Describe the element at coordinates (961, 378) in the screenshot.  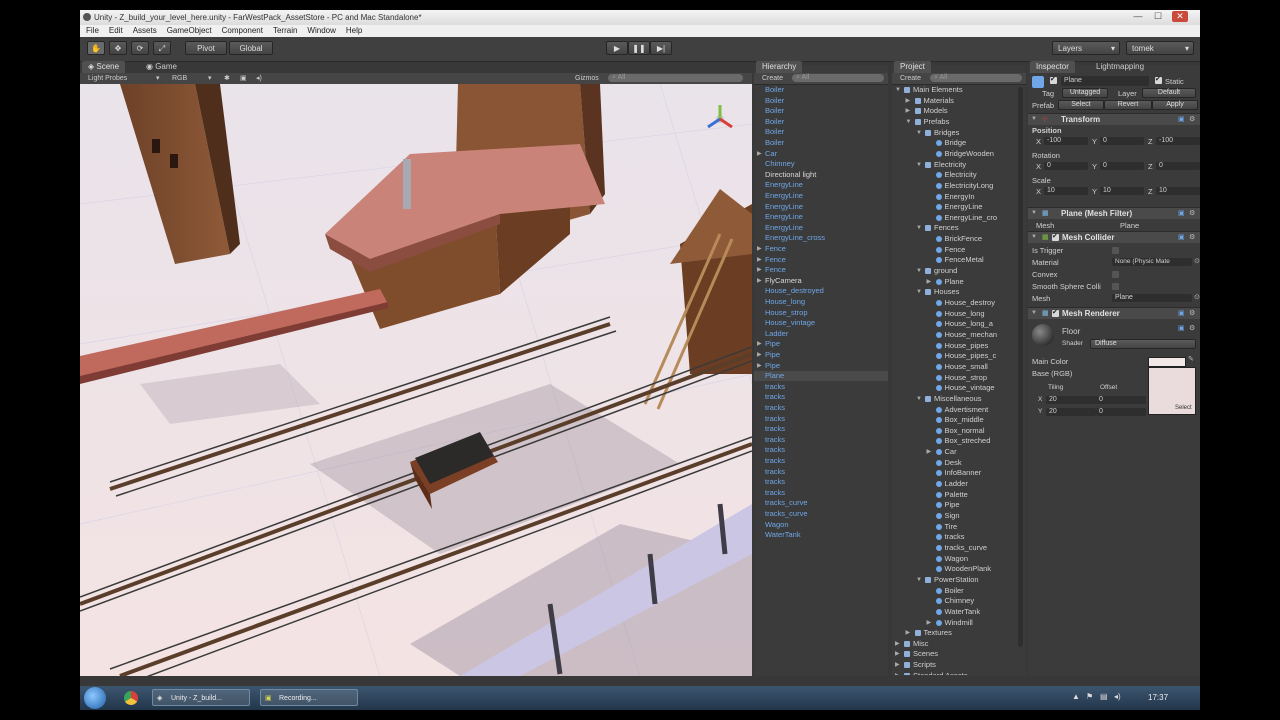
I see `project-asset: House_strop` at that location.